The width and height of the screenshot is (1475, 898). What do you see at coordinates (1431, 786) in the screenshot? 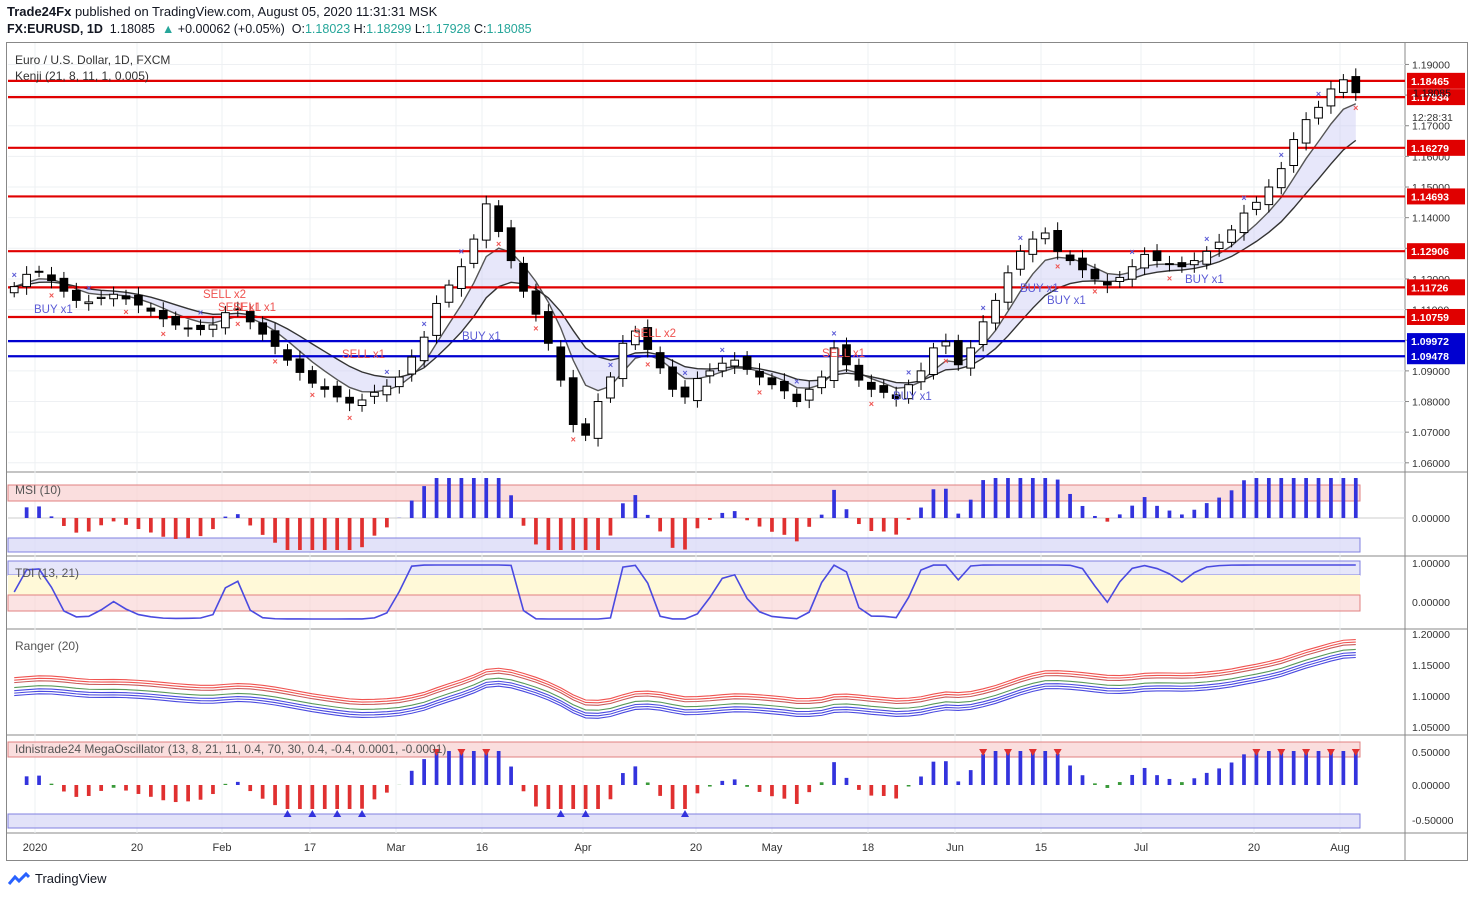
I see `mega-y-tick-label: 0.00000` at bounding box center [1431, 786].